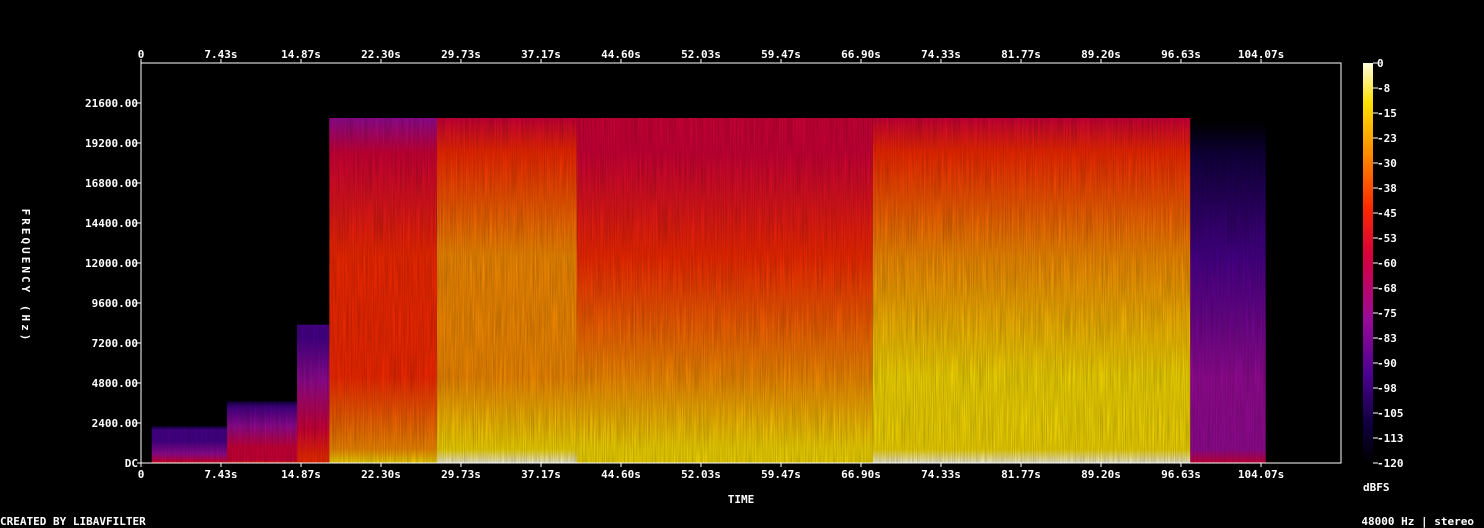 The width and height of the screenshot is (1484, 528). Describe the element at coordinates (1387, 213) in the screenshot. I see `colorbar-tick-label: -45` at that location.